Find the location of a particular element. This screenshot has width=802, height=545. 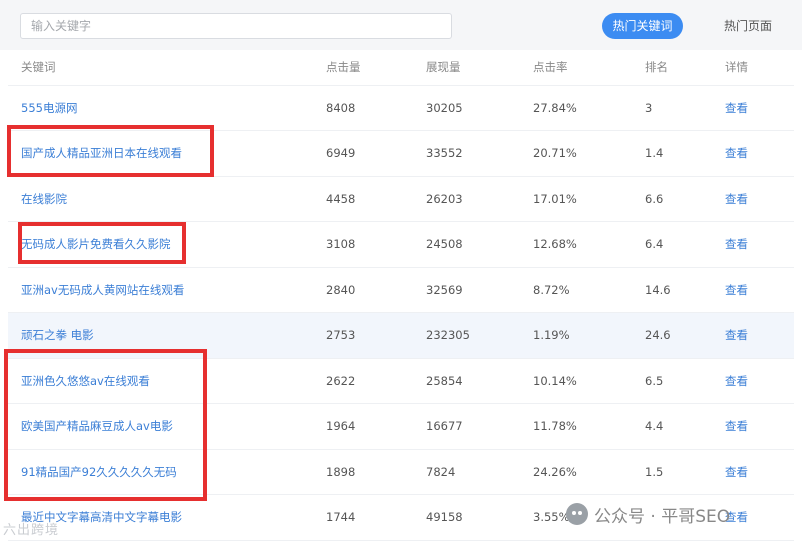

clicks-cell: 2840 is located at coordinates (376, 290).